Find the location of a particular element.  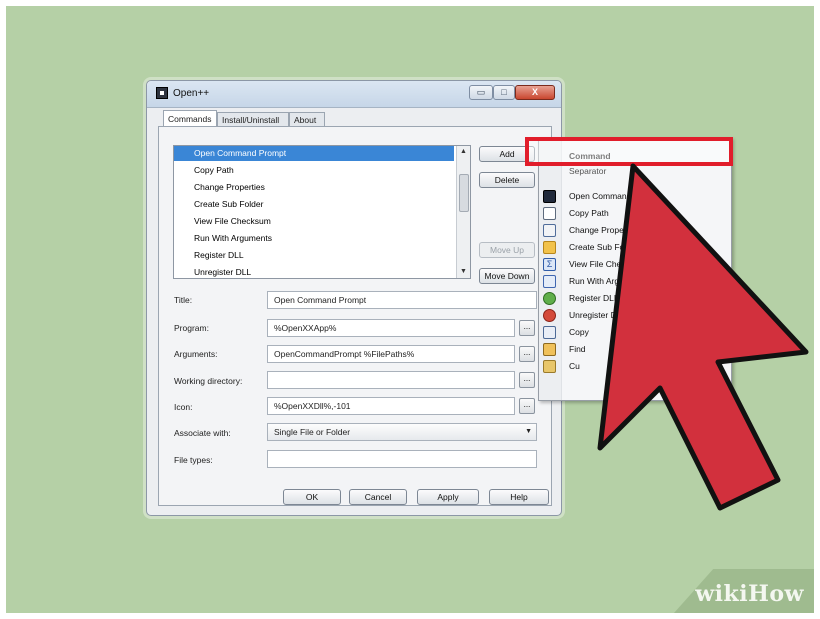

wikihow-watermark: wikiHow is located at coordinates (749, 594).